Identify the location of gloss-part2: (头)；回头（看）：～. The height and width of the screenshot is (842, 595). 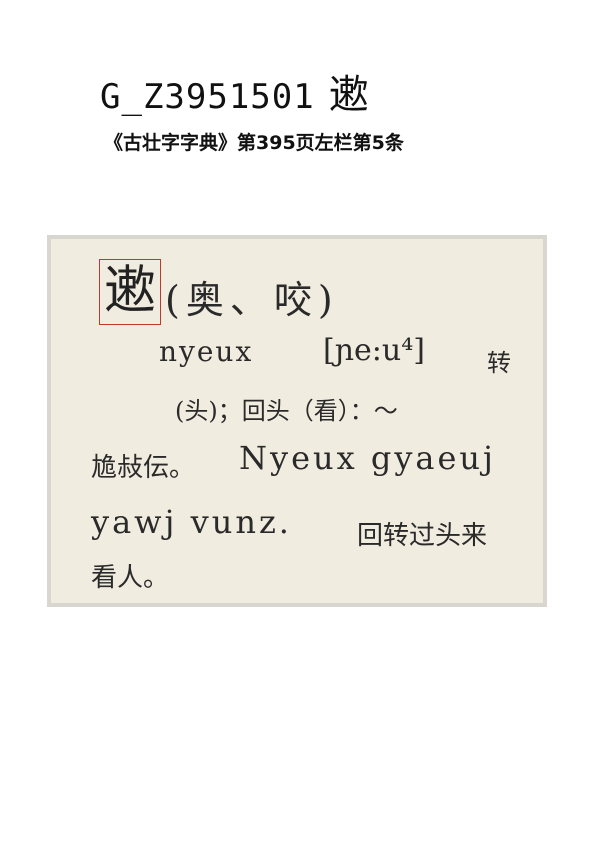
(286, 411).